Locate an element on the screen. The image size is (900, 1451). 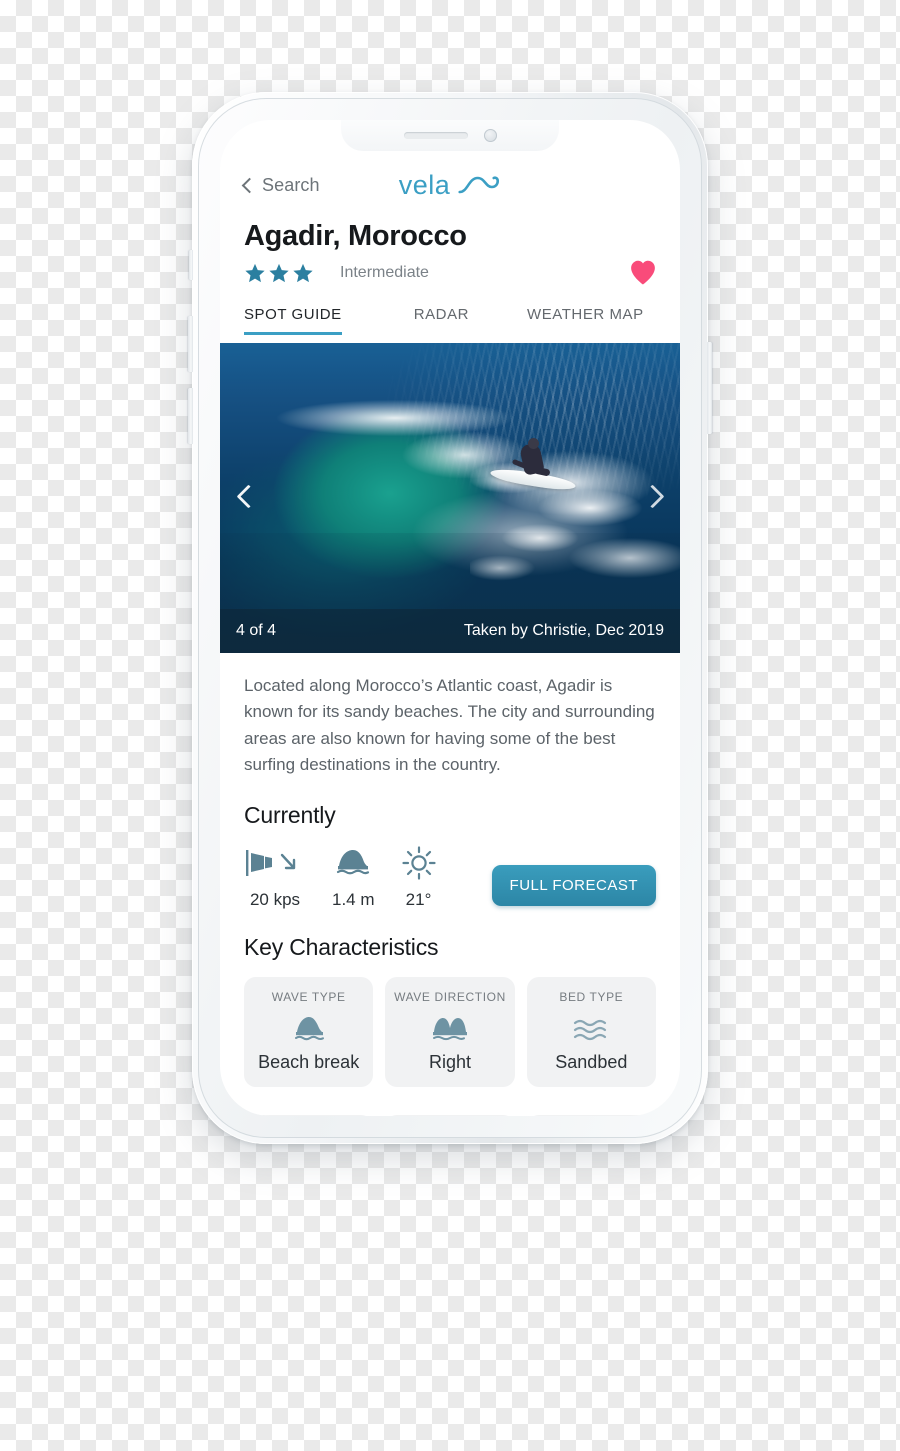
wave-break-icon is located at coordinates (308, 1029).